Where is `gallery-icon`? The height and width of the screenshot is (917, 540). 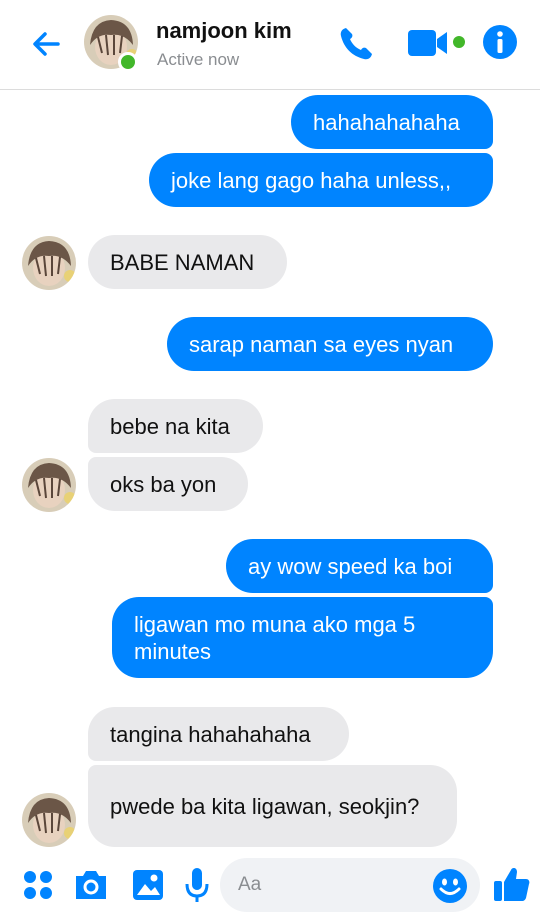
gallery-icon is located at coordinates (148, 885).